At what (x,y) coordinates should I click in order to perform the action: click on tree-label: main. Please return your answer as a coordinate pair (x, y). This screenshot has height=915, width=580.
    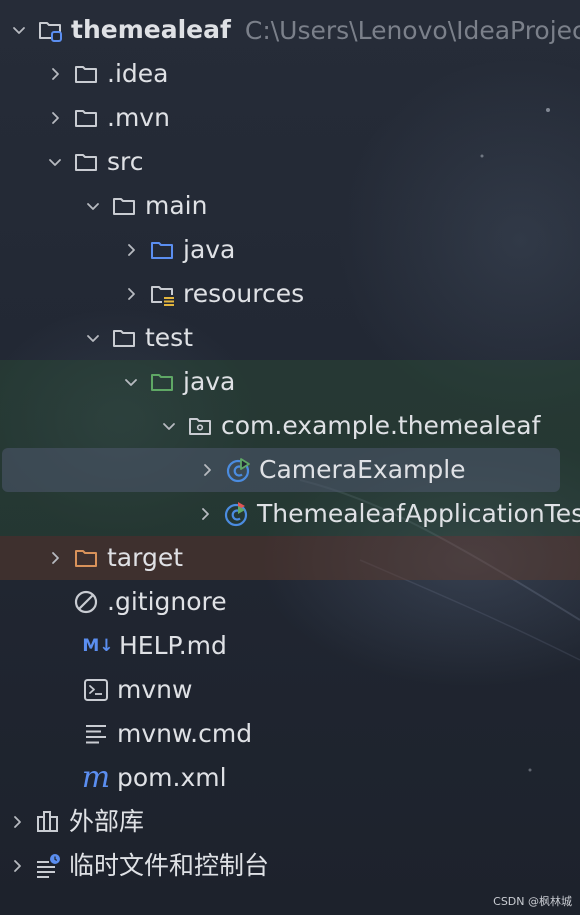
    Looking at the image, I should click on (176, 205).